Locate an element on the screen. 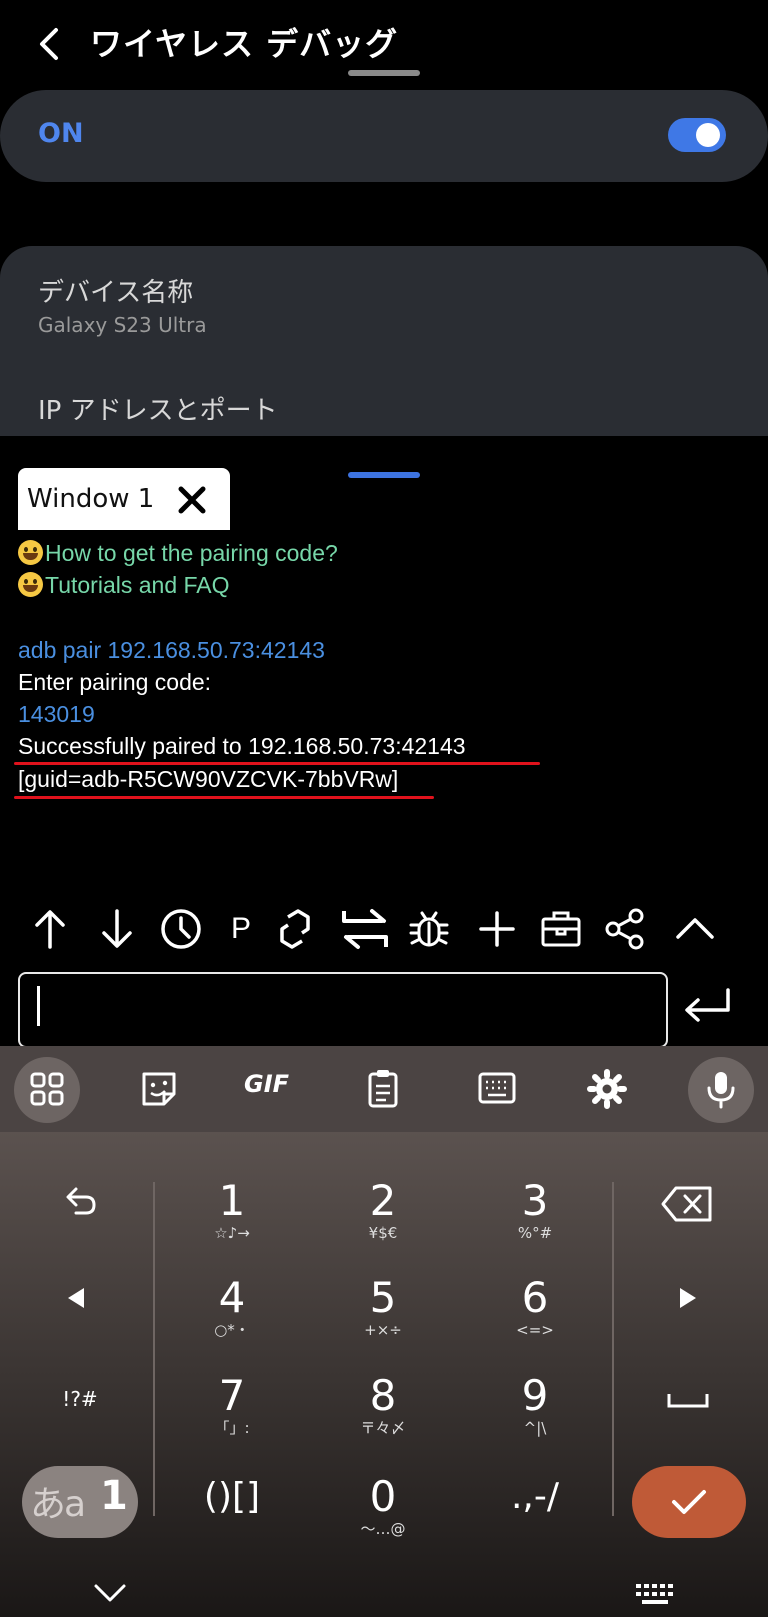 Image resolution: width=768 pixels, height=1617 pixels. key-main: 9 is located at coordinates (535, 1395).